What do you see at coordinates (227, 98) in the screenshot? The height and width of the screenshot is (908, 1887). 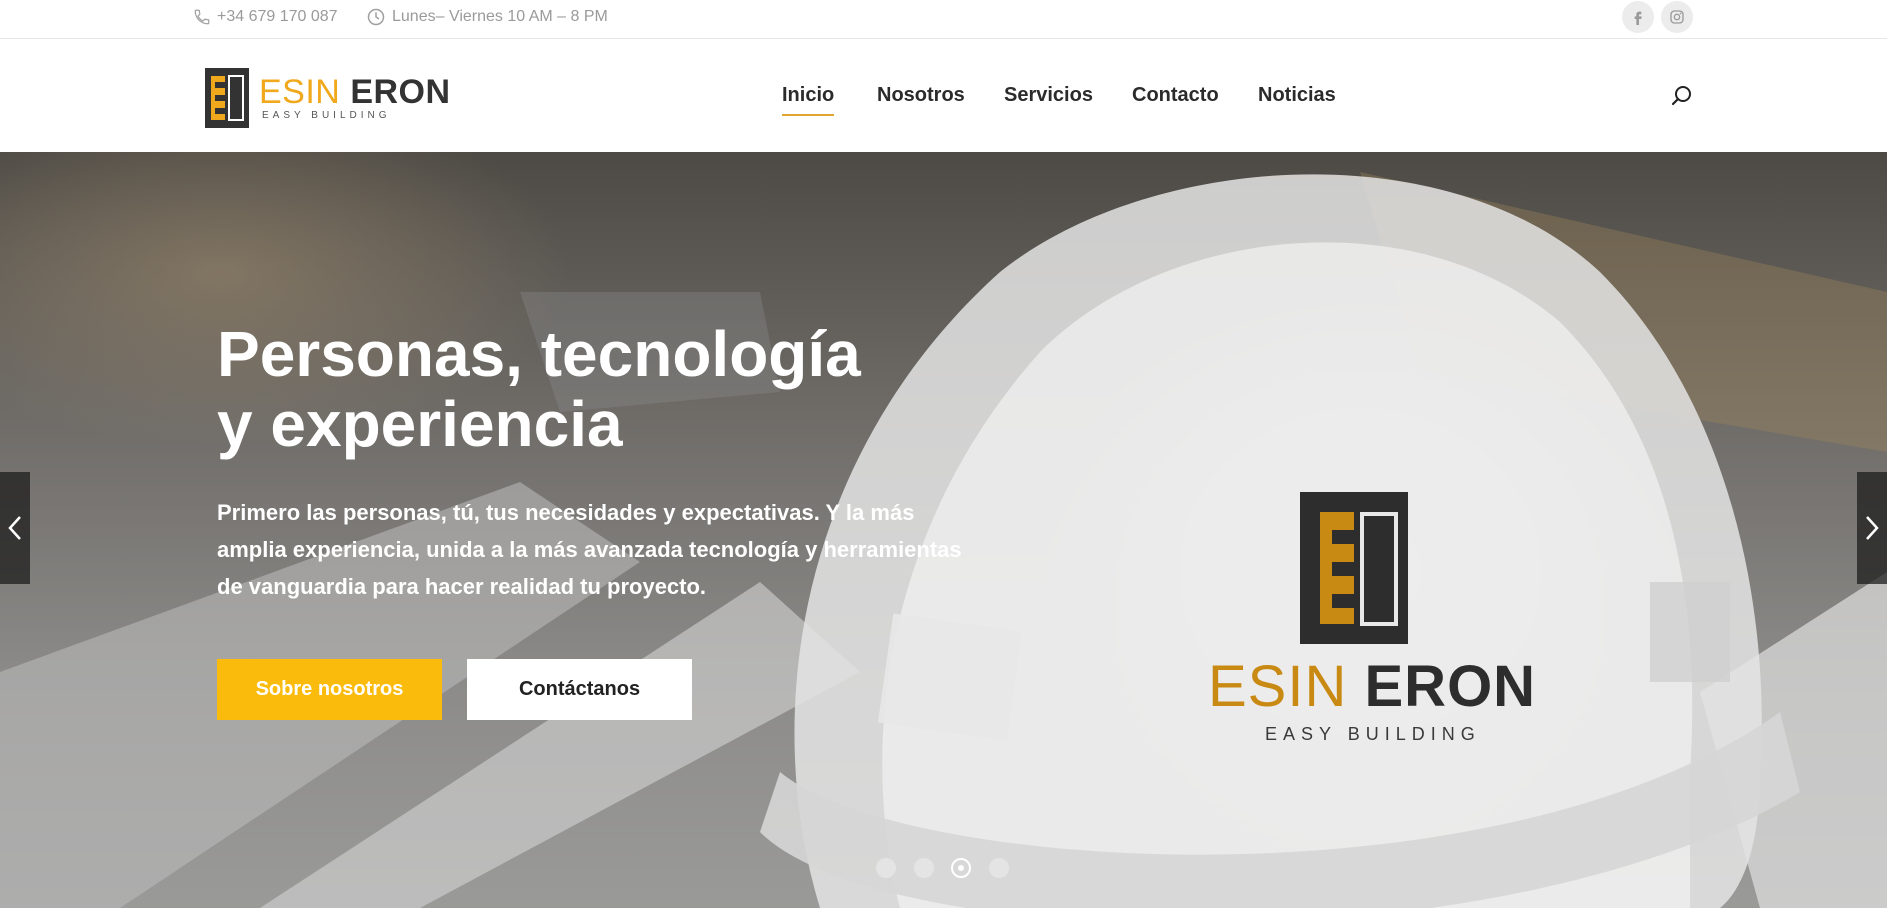 I see `logo-mark-icon` at bounding box center [227, 98].